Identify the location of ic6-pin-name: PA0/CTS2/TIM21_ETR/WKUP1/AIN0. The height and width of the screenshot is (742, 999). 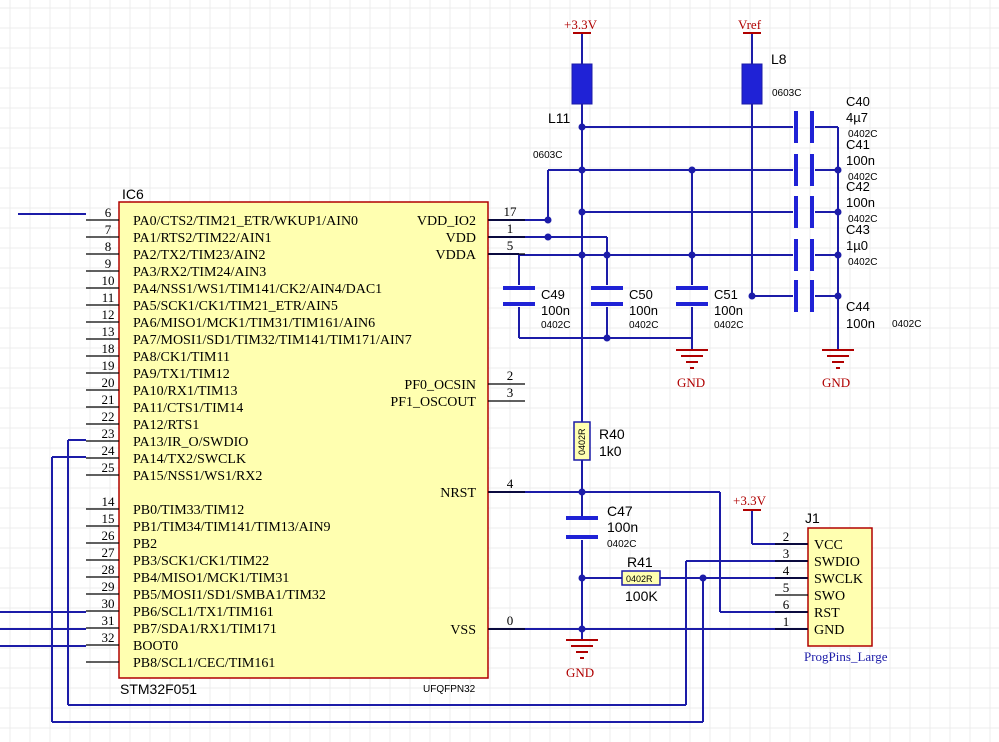
(245, 221).